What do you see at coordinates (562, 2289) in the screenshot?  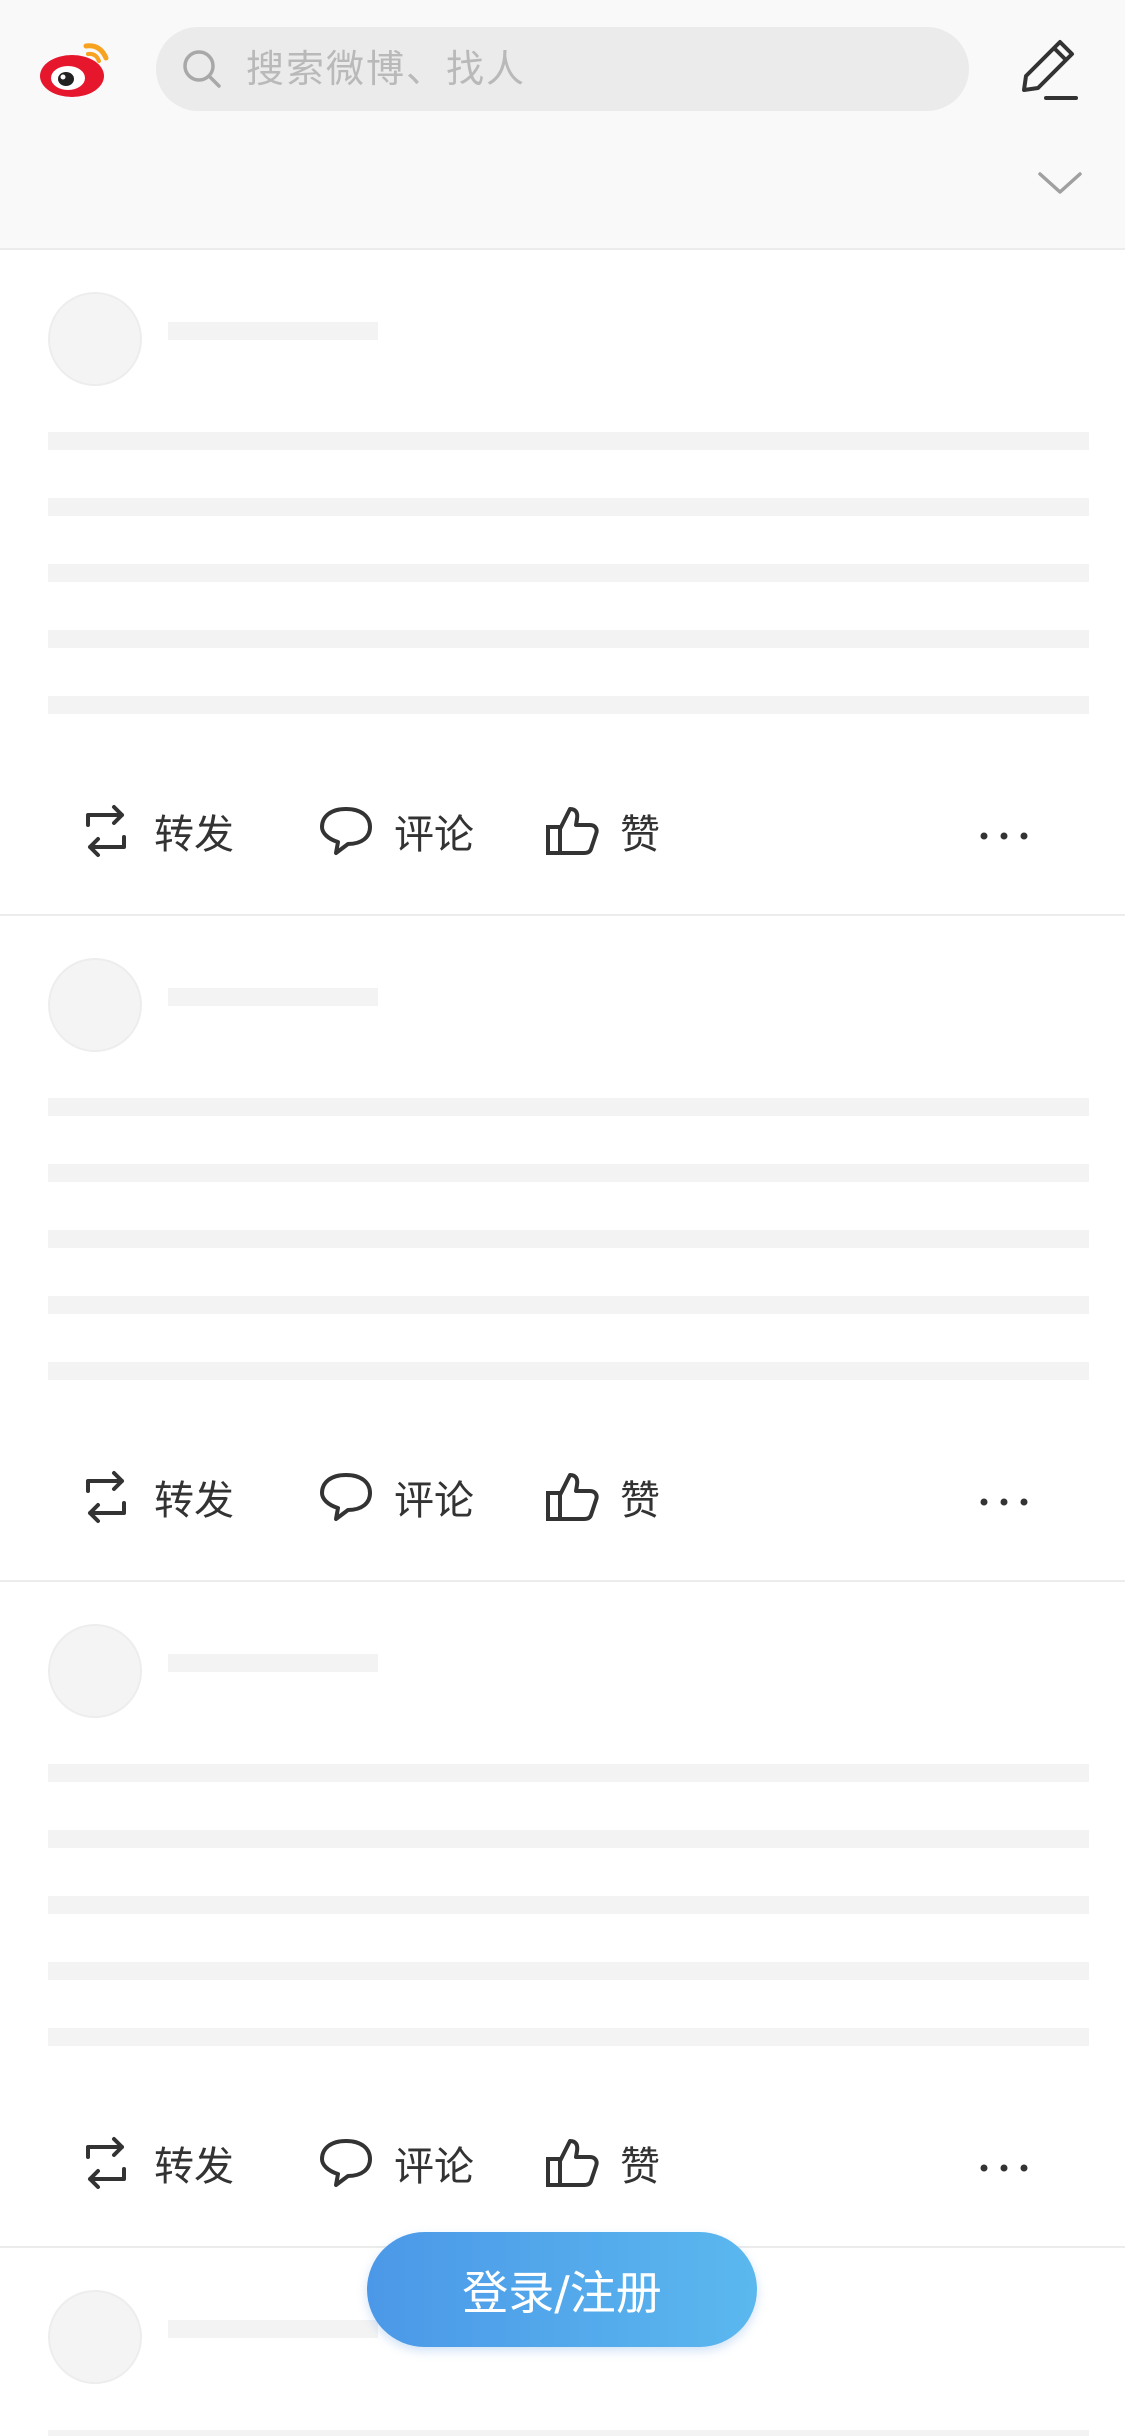 I see `login-register-button: 登录/注册` at bounding box center [562, 2289].